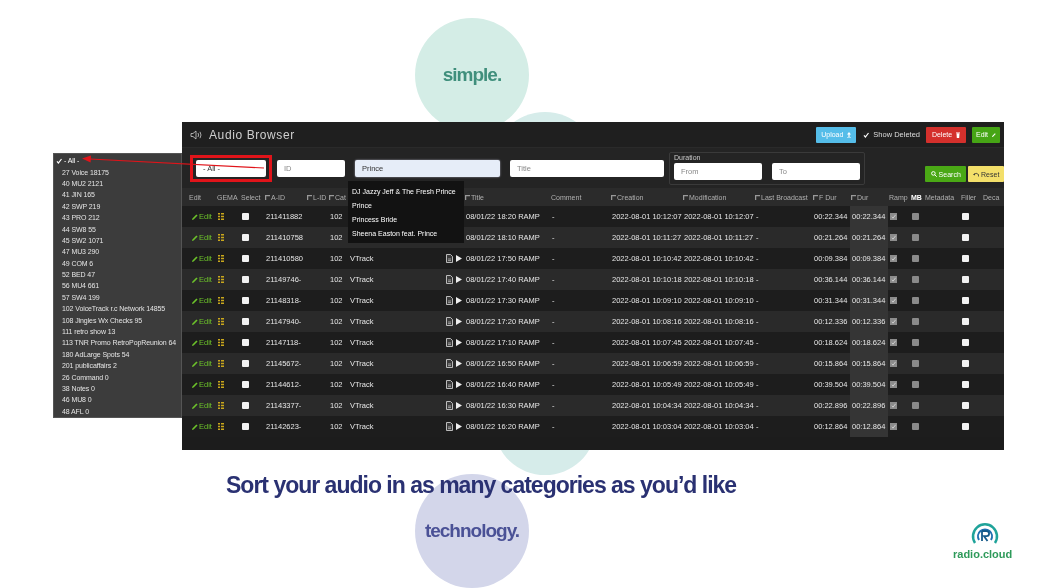  Describe the element at coordinates (983, 554) in the screenshot. I see `logo-text: radio.cloud` at that location.